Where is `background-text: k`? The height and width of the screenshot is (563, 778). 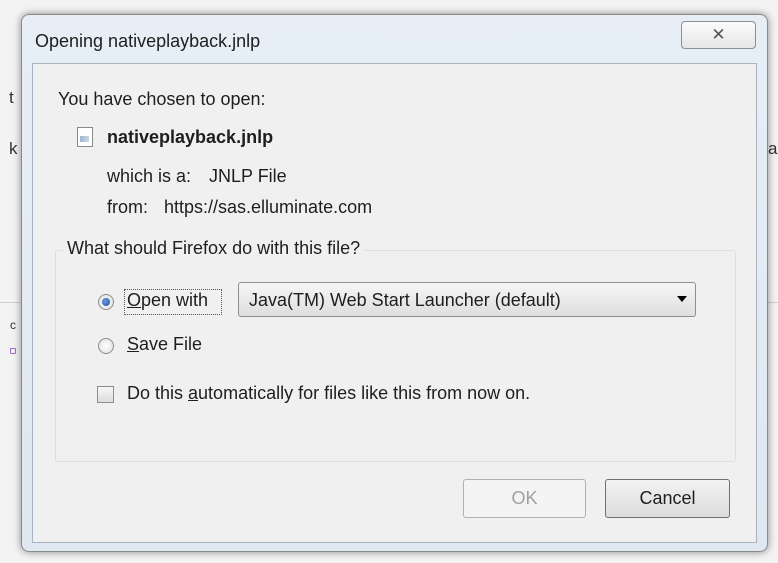
background-text: k is located at coordinates (13, 148).